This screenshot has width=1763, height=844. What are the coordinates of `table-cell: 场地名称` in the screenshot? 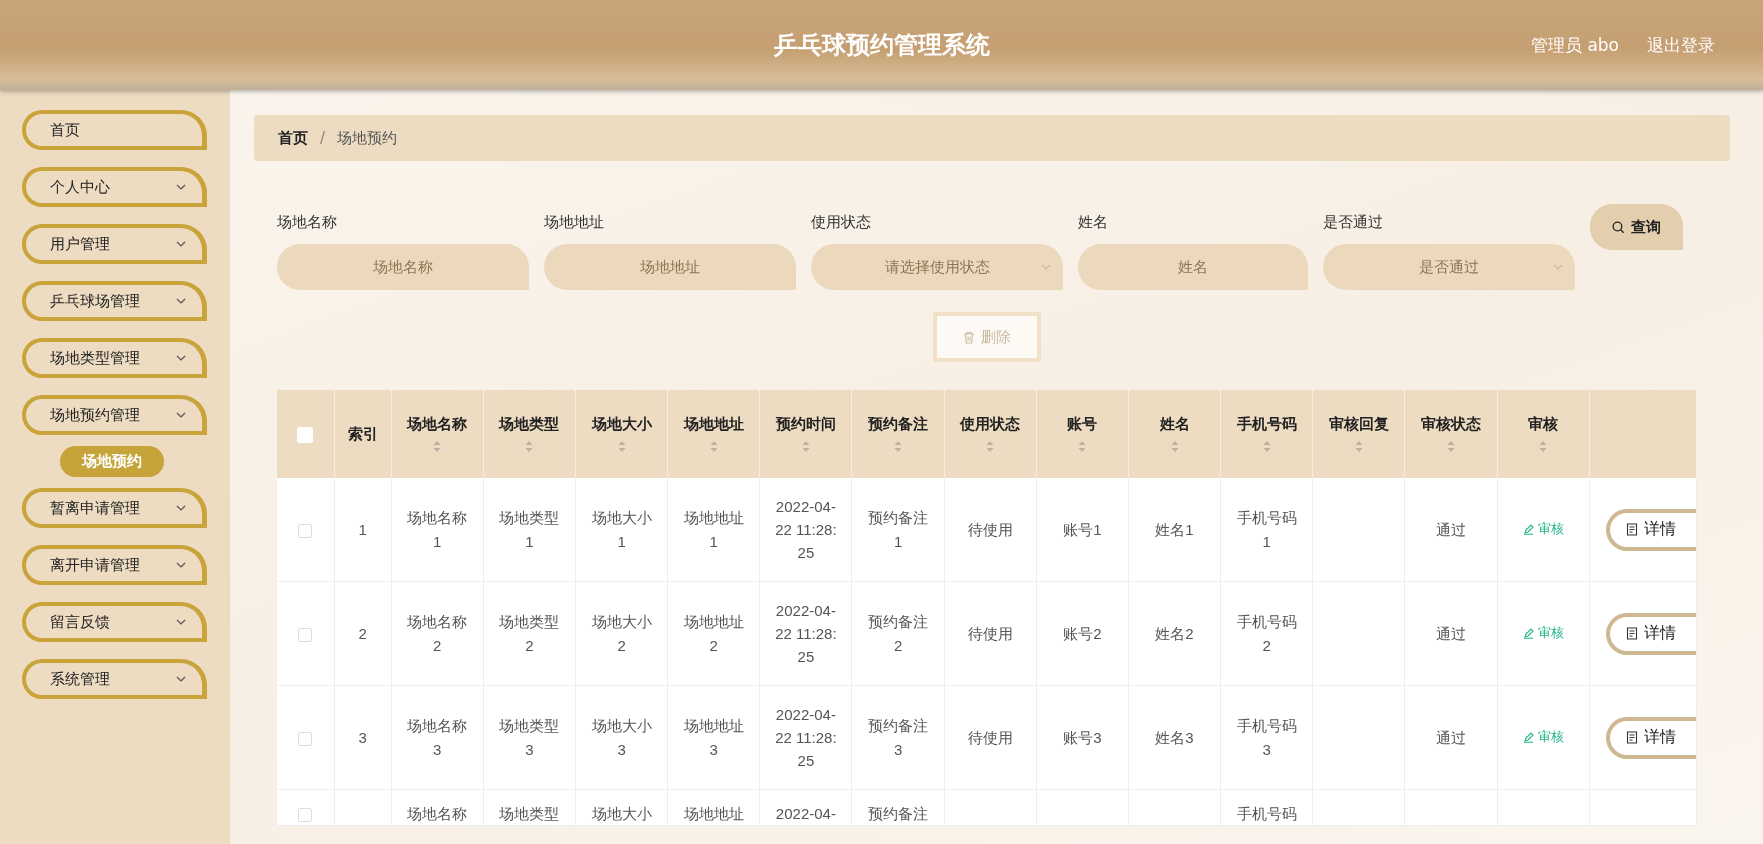 It's located at (437, 813).